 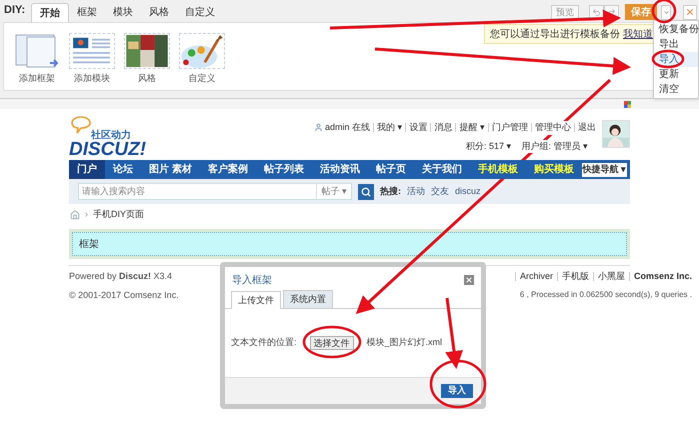 What do you see at coordinates (121, 276) in the screenshot?
I see `powered-by-text: Powered by Discuz! X3.4` at bounding box center [121, 276].